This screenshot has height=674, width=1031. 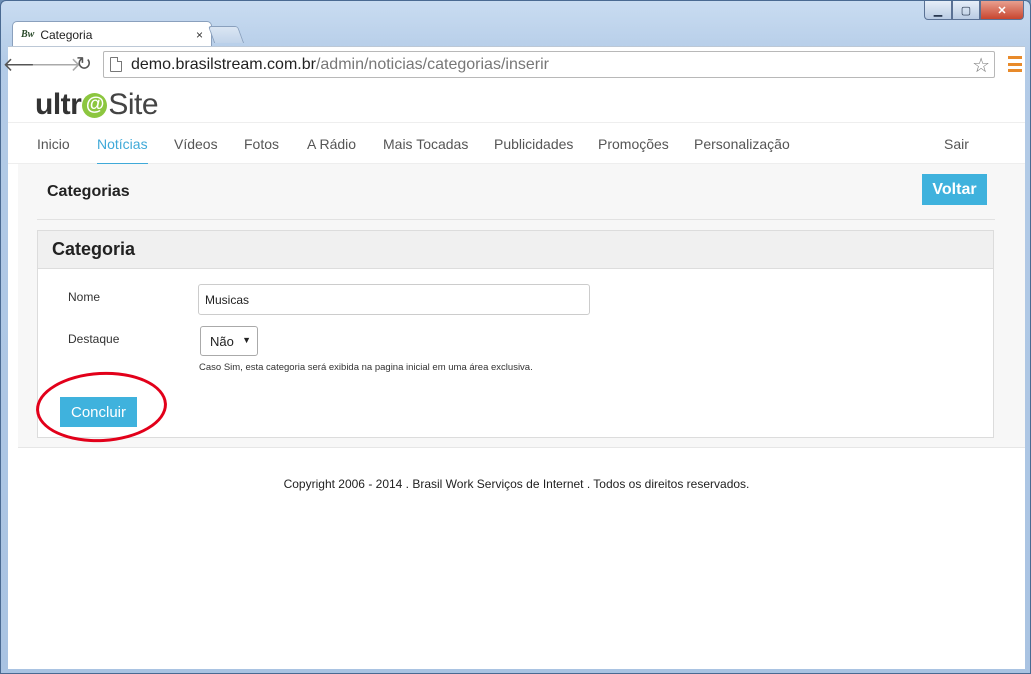 What do you see at coordinates (222, 341) in the screenshot?
I see `destaque-selected-value: Não` at bounding box center [222, 341].